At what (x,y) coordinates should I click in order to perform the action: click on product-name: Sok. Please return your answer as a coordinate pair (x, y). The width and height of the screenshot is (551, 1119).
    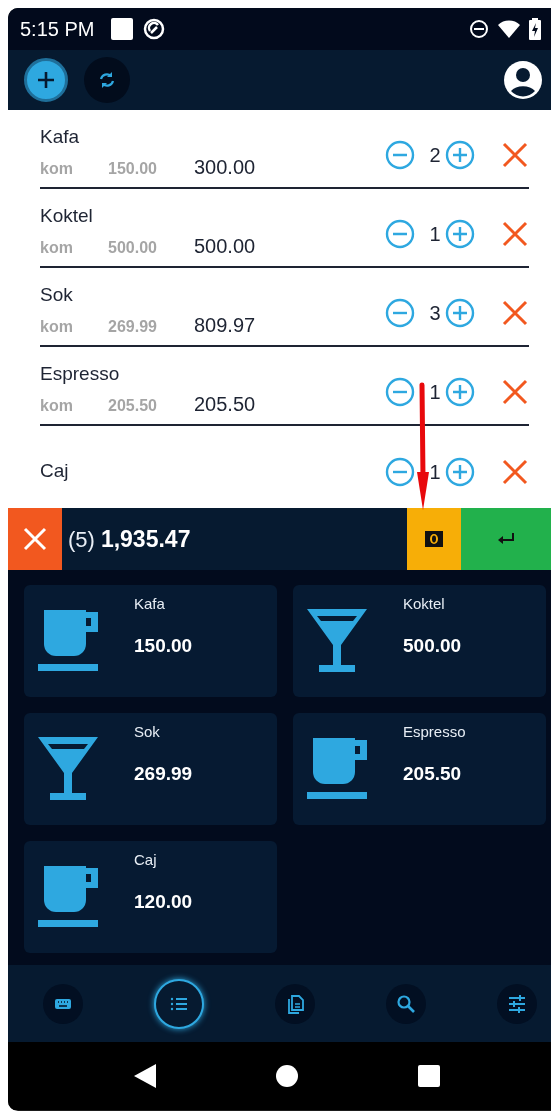
    Looking at the image, I should click on (147, 732).